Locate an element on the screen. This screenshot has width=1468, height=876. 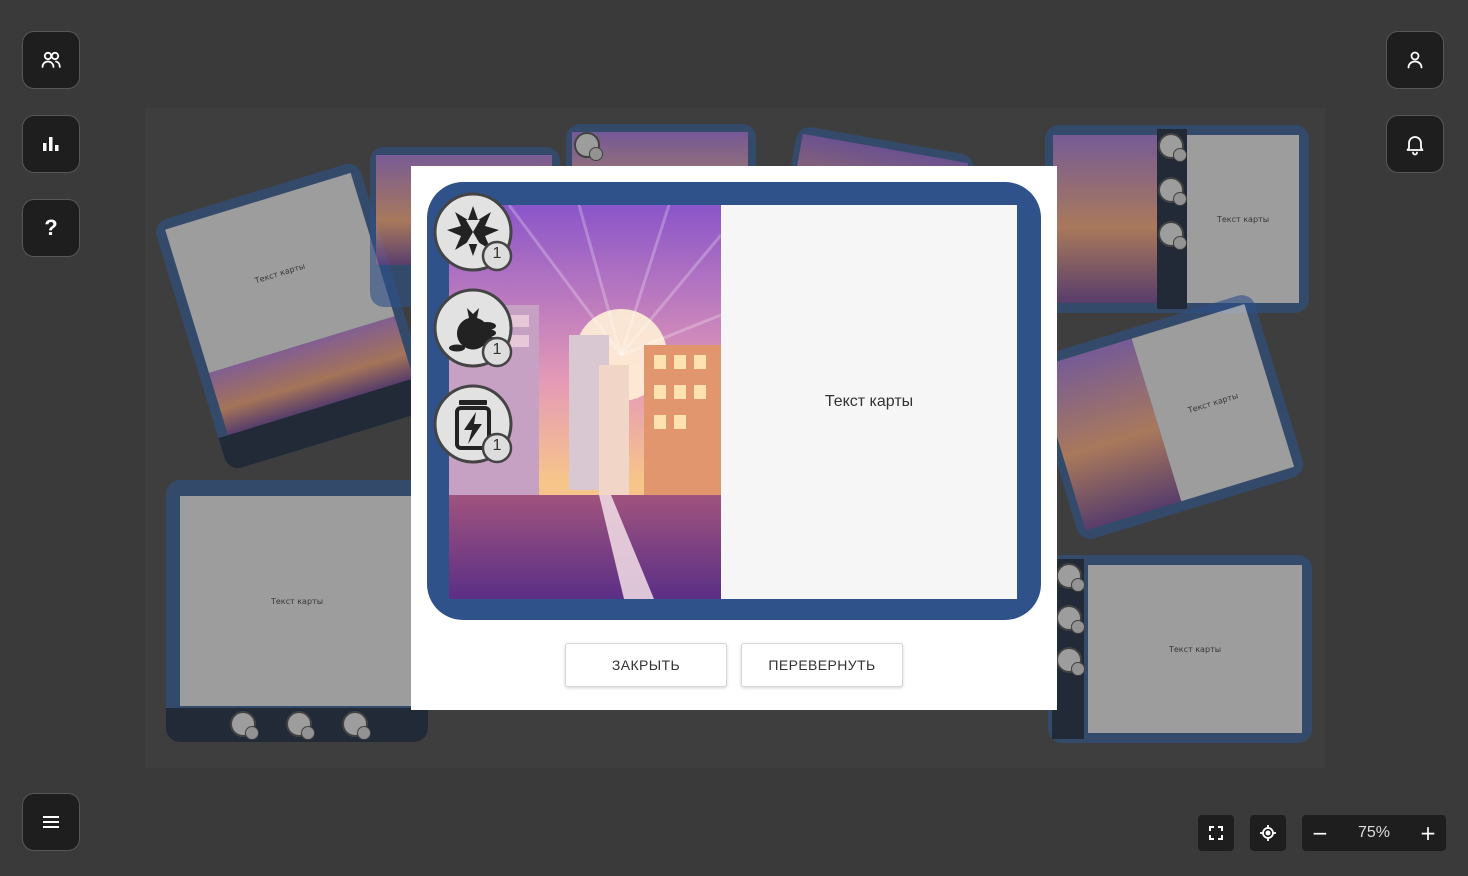
bell-icon is located at coordinates (1415, 146).